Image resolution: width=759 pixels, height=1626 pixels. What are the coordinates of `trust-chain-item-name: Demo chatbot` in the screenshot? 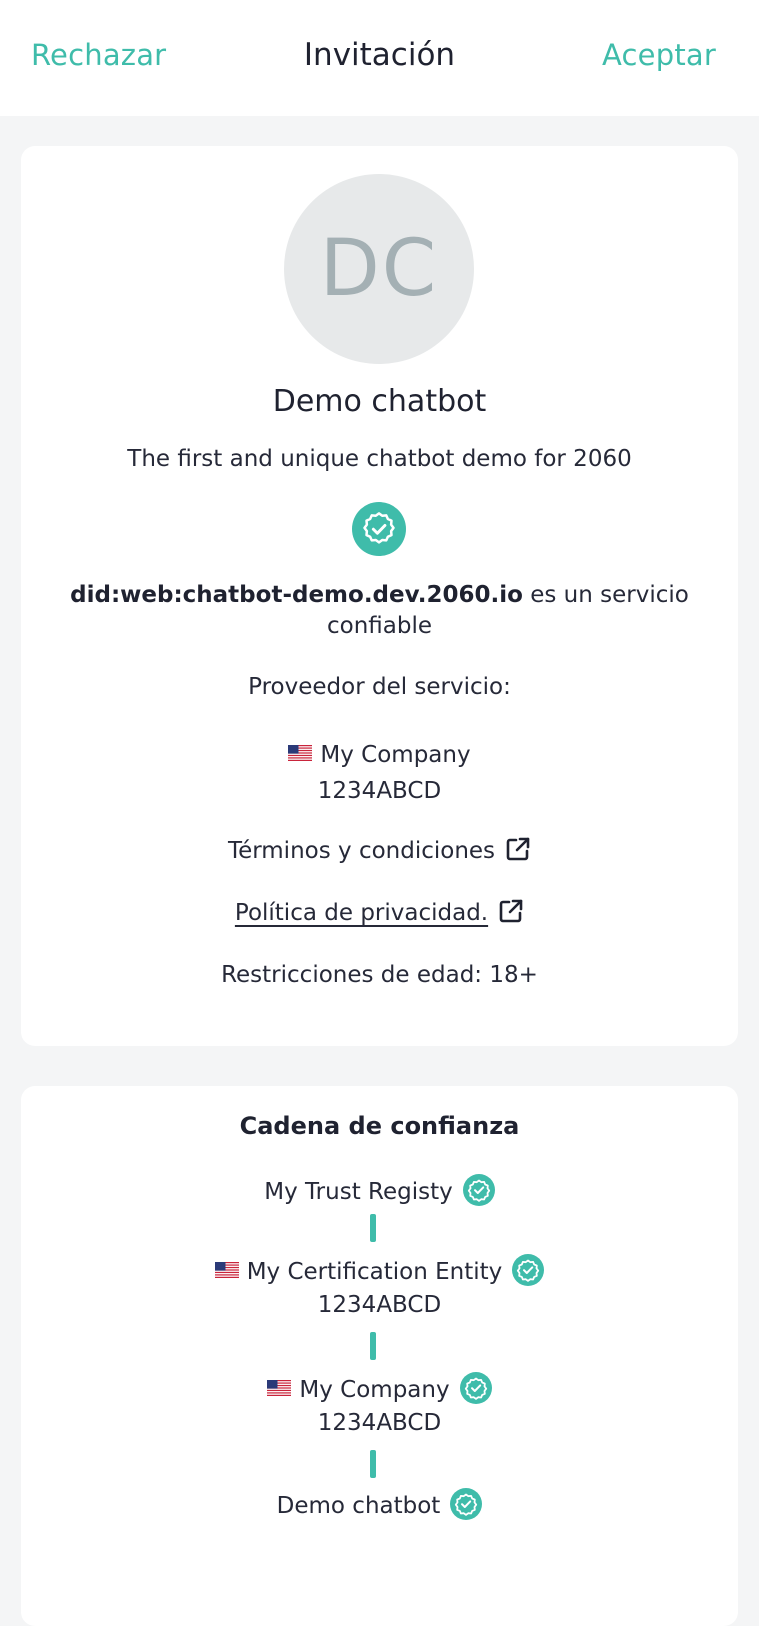 It's located at (358, 1506).